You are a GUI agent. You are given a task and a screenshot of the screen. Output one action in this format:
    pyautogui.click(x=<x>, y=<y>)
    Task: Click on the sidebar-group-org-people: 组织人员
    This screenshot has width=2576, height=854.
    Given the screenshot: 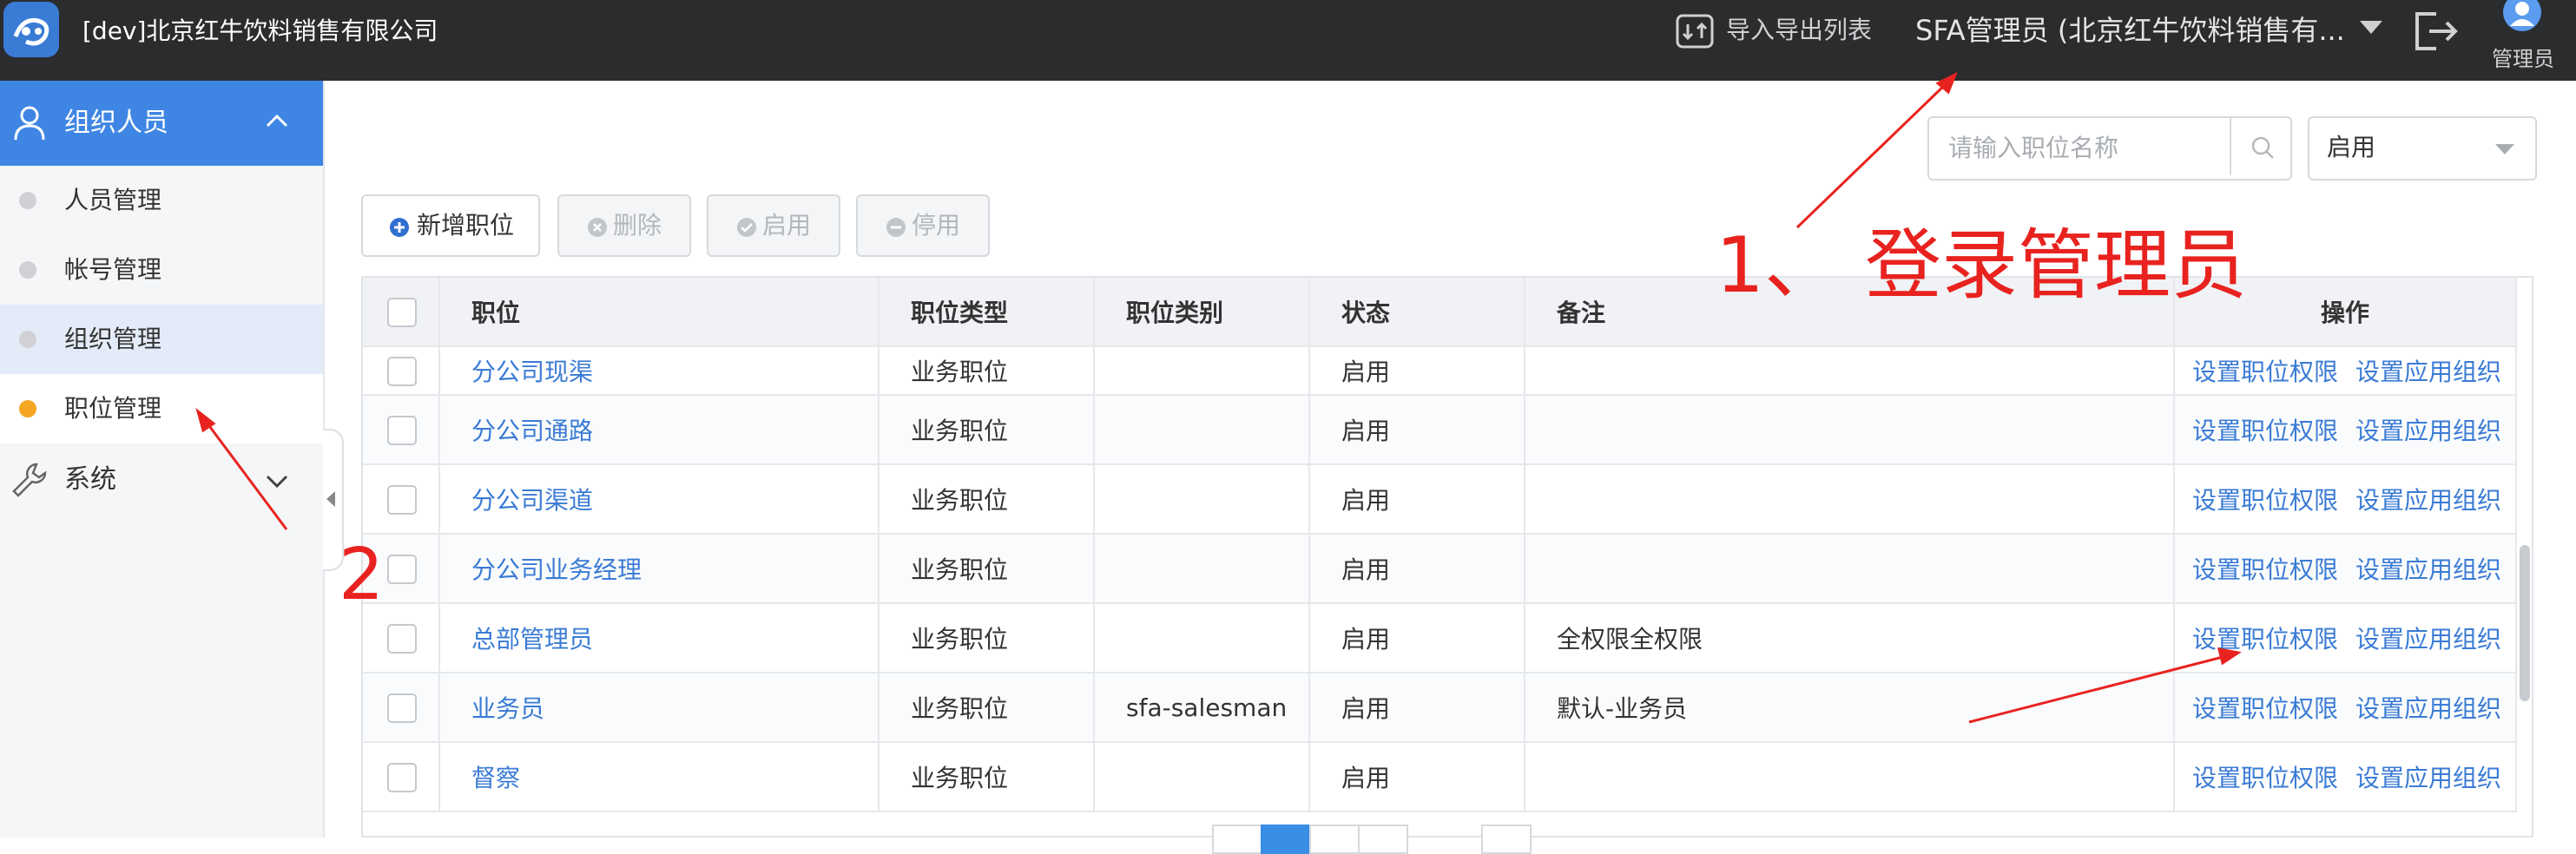 What is the action you would take?
    pyautogui.click(x=161, y=123)
    